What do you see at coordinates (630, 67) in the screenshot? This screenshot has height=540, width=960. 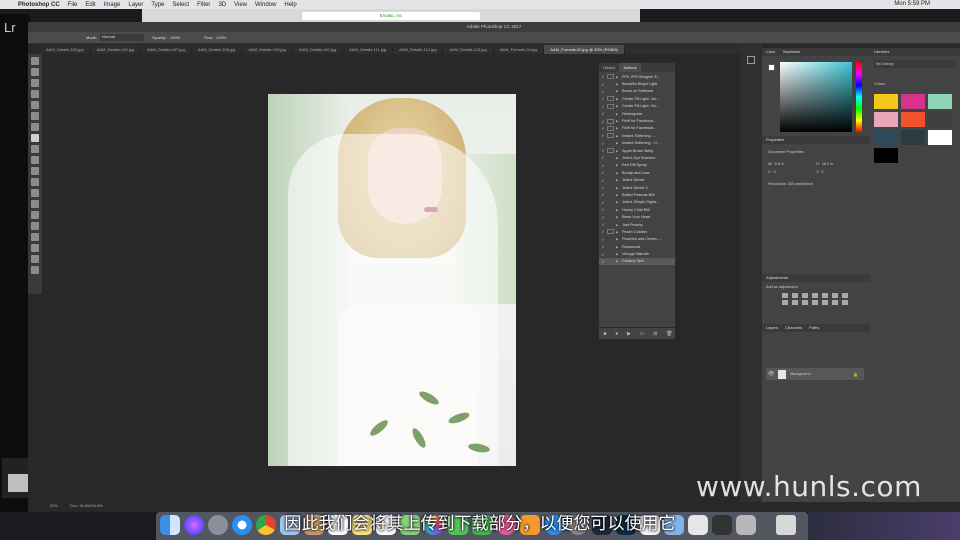 I see `tab-actions: Actions` at bounding box center [630, 67].